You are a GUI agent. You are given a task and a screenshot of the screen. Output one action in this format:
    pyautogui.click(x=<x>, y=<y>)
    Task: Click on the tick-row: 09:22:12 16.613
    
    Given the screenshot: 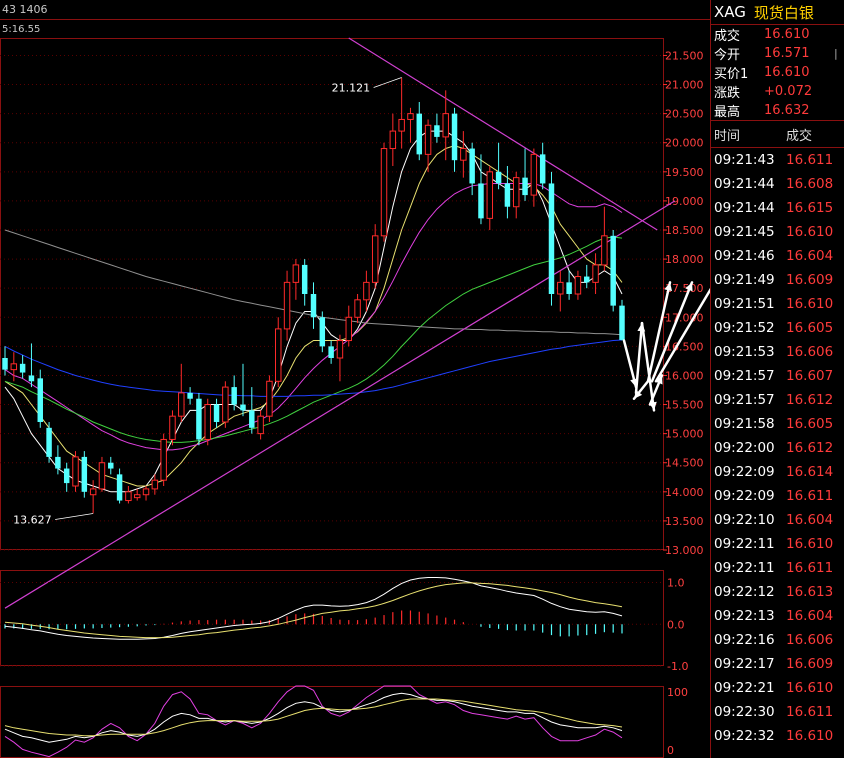 What is the action you would take?
    pyautogui.click(x=777, y=592)
    